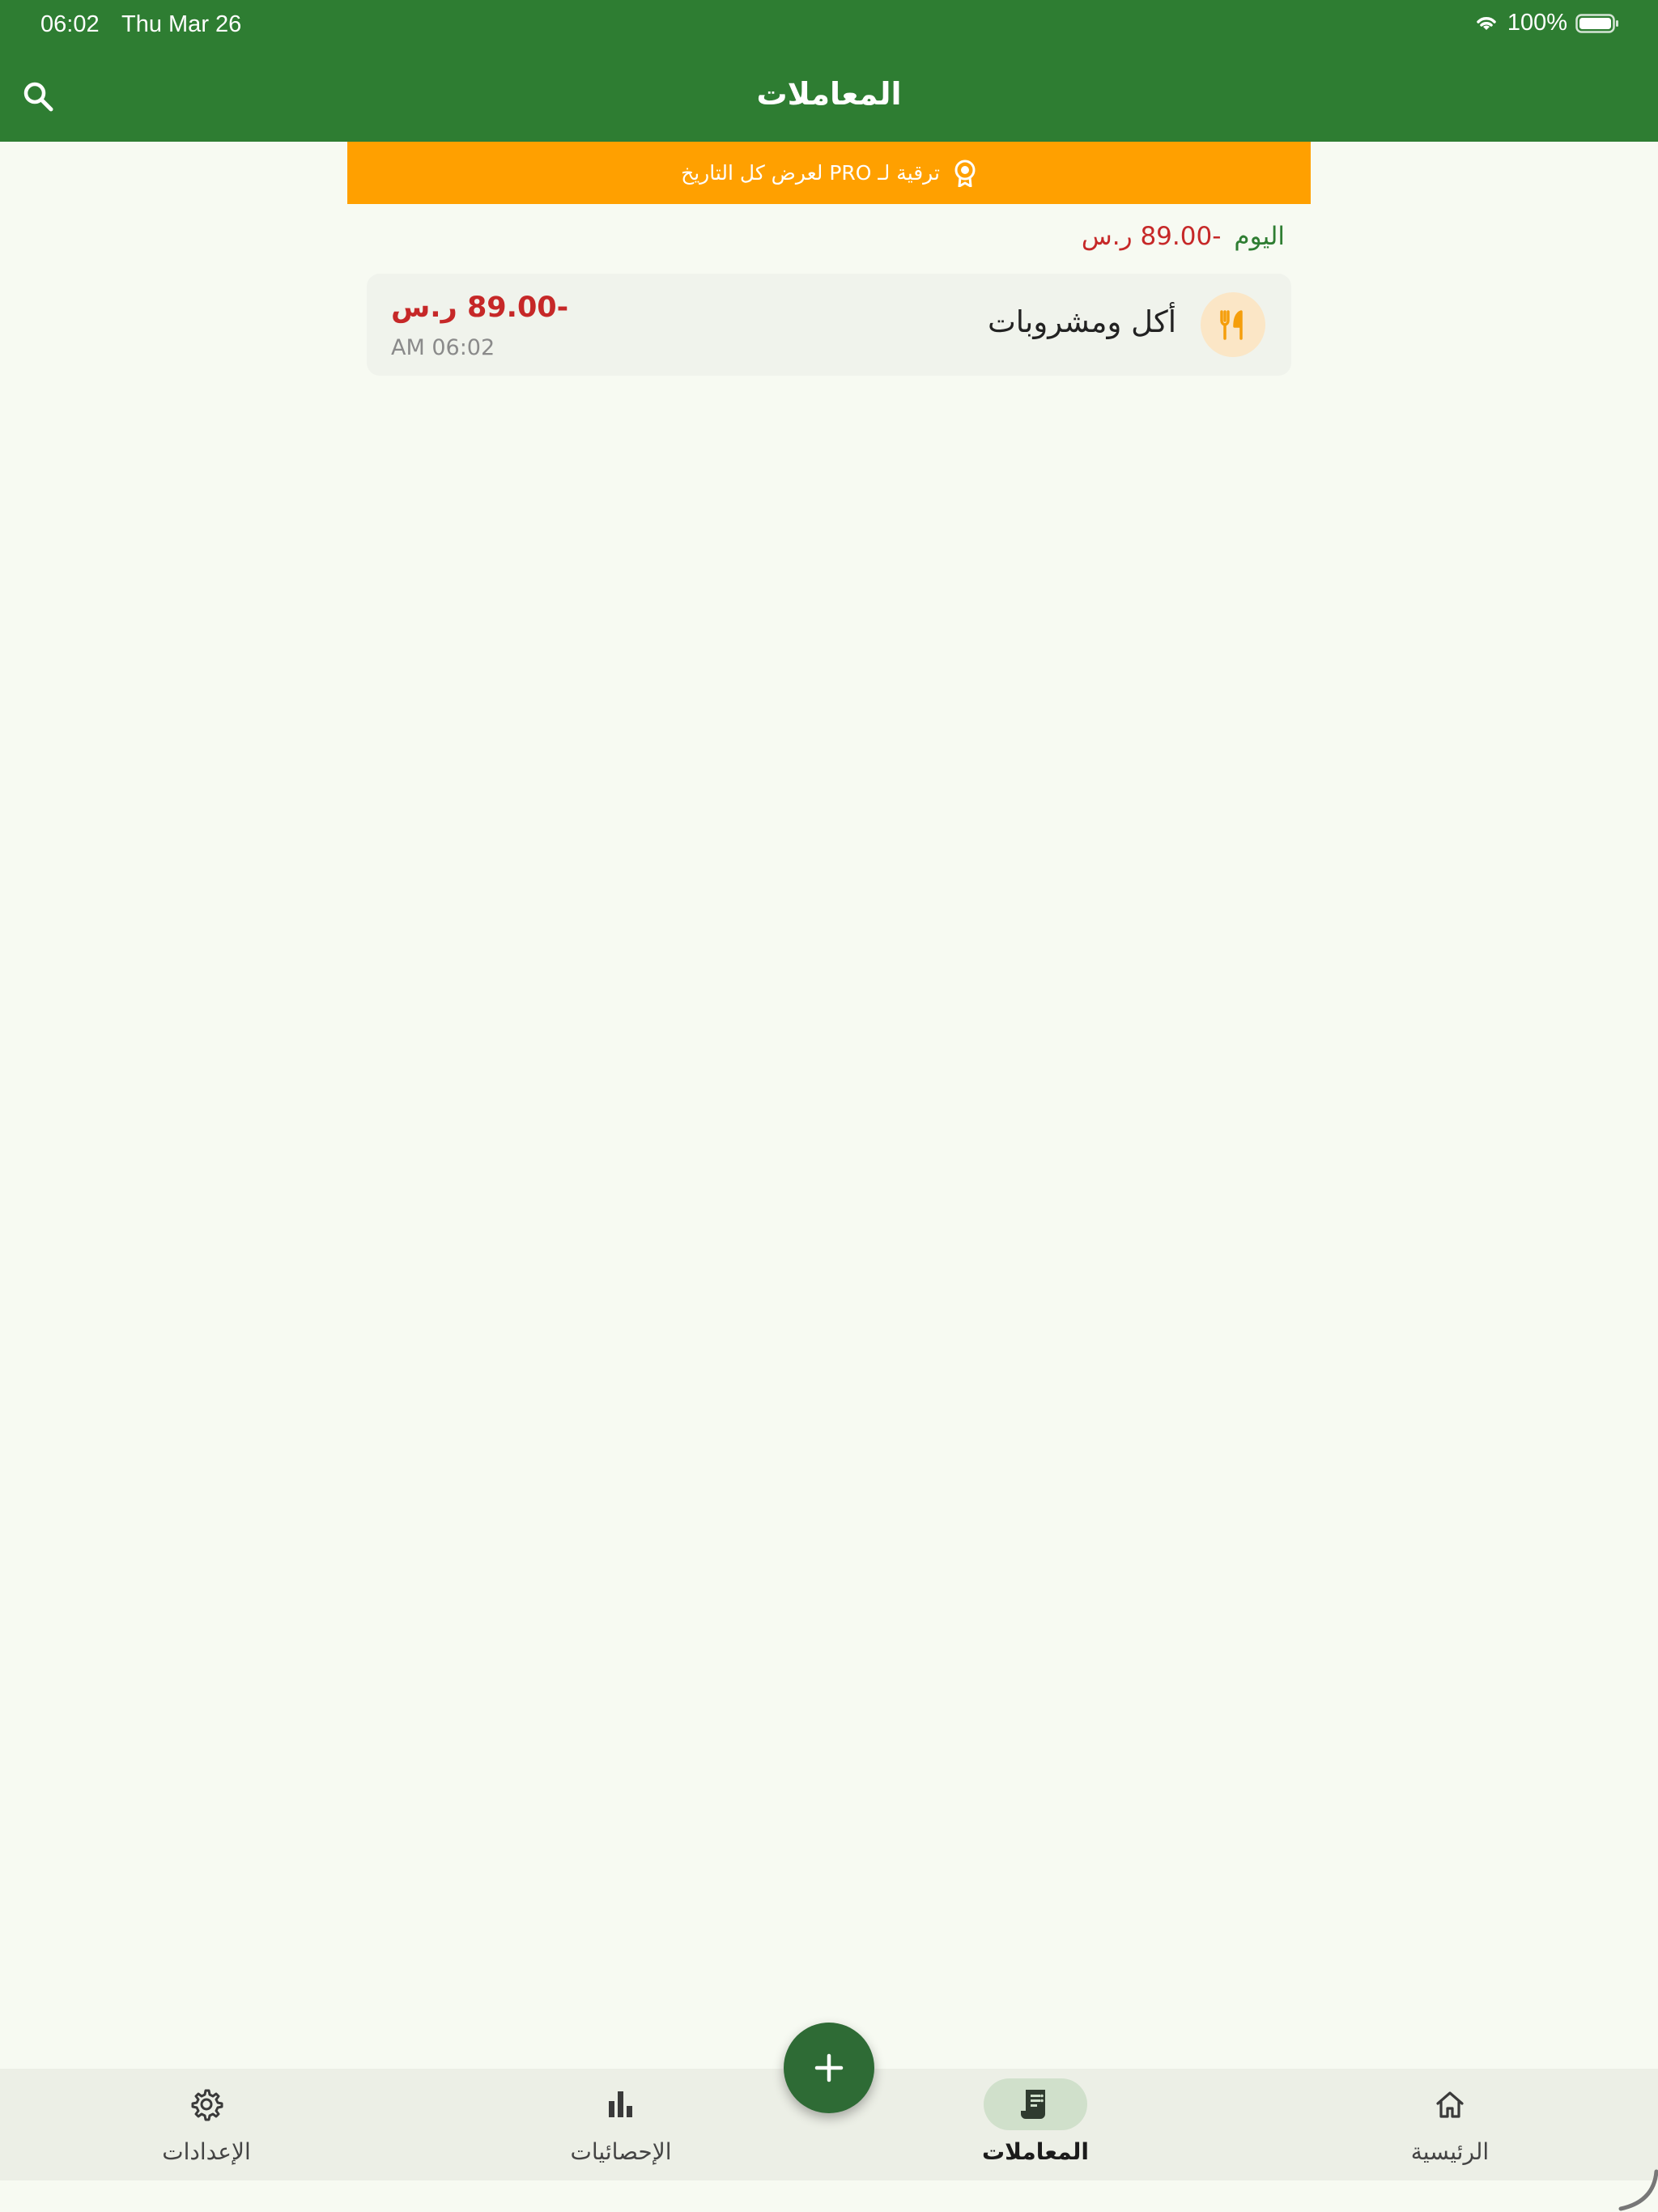 This screenshot has height=2212, width=1658. I want to click on status-indicators: 100%, so click(1546, 23).